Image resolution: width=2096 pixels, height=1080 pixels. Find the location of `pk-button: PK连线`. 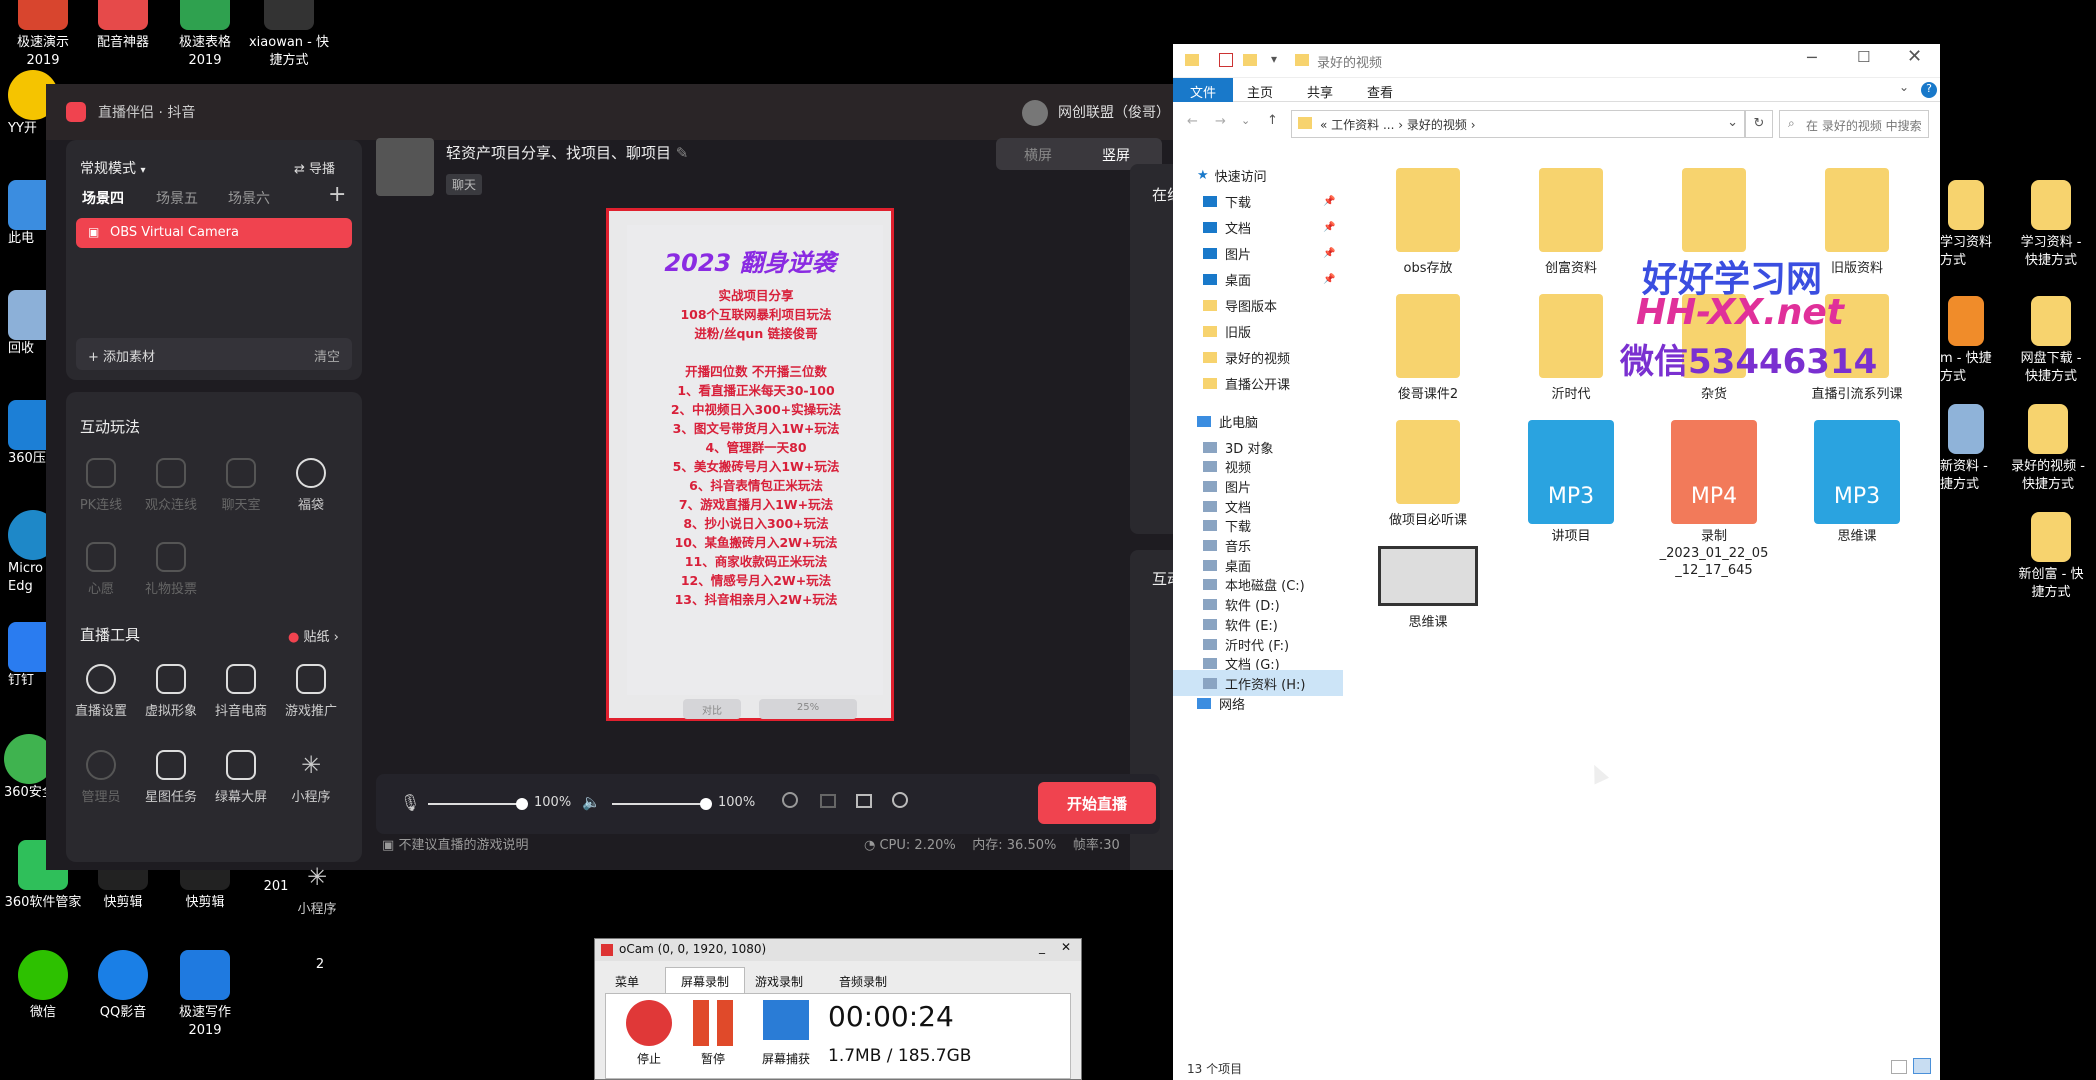

pk-button: PK连线 is located at coordinates (101, 485).